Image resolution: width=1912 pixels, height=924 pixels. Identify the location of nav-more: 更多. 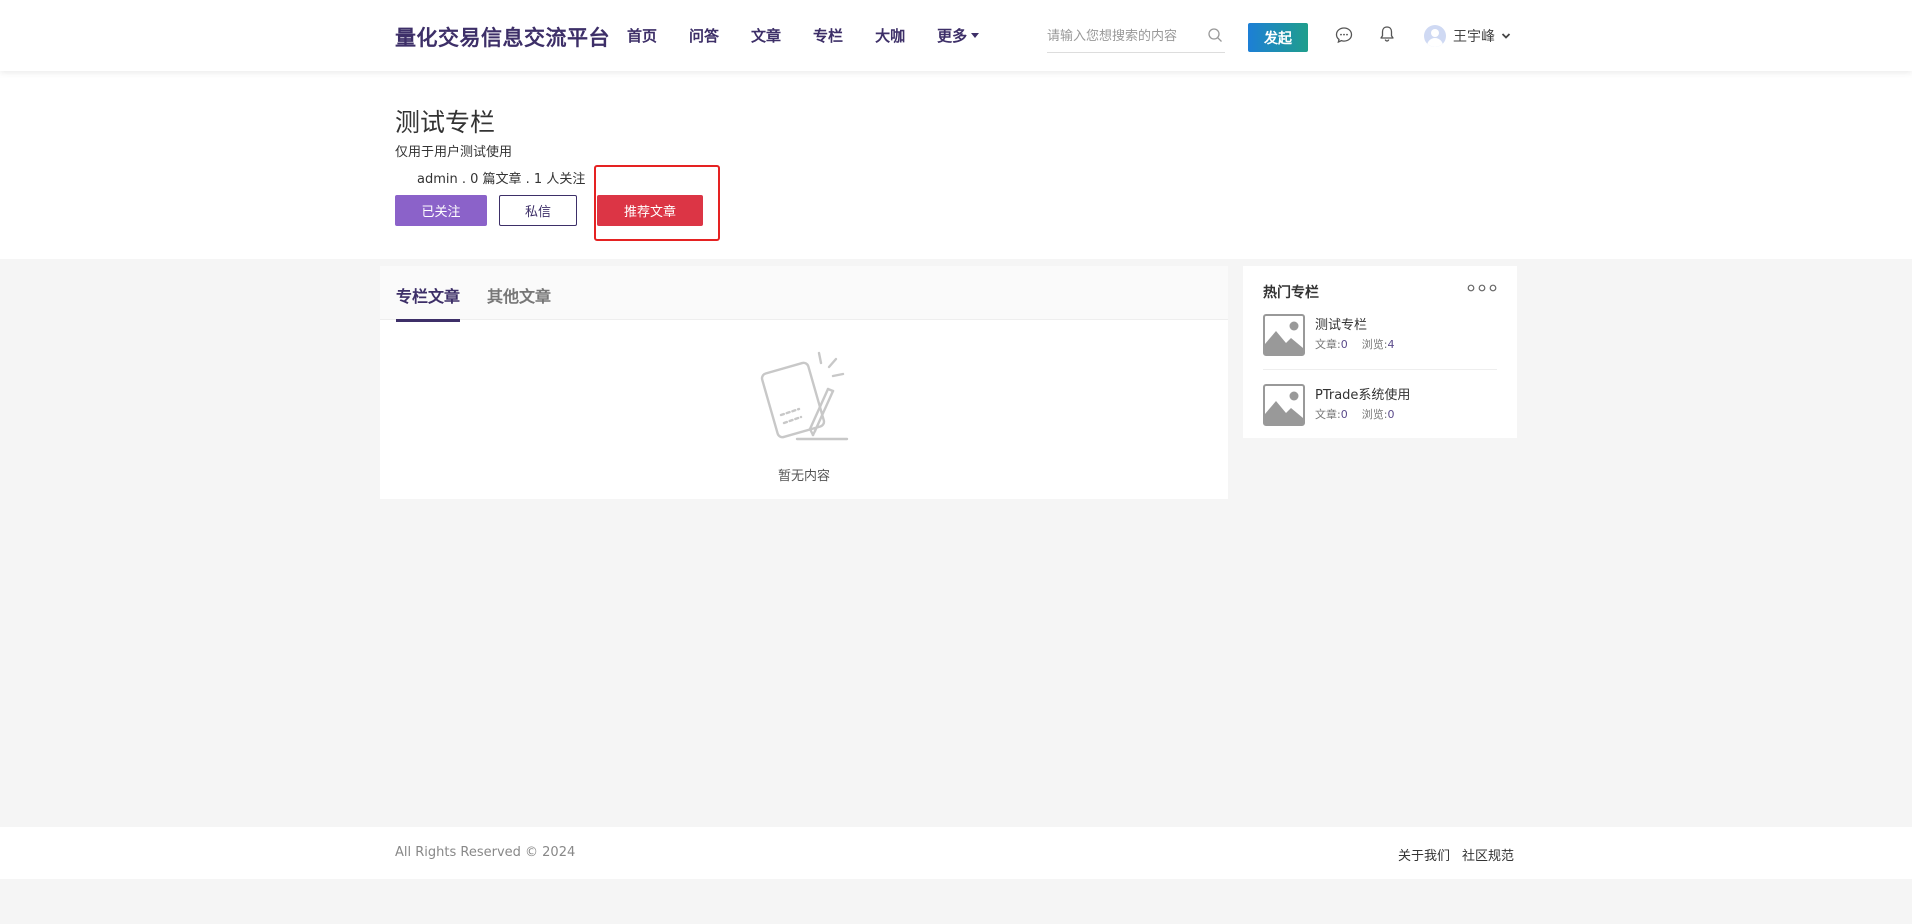
(958, 35).